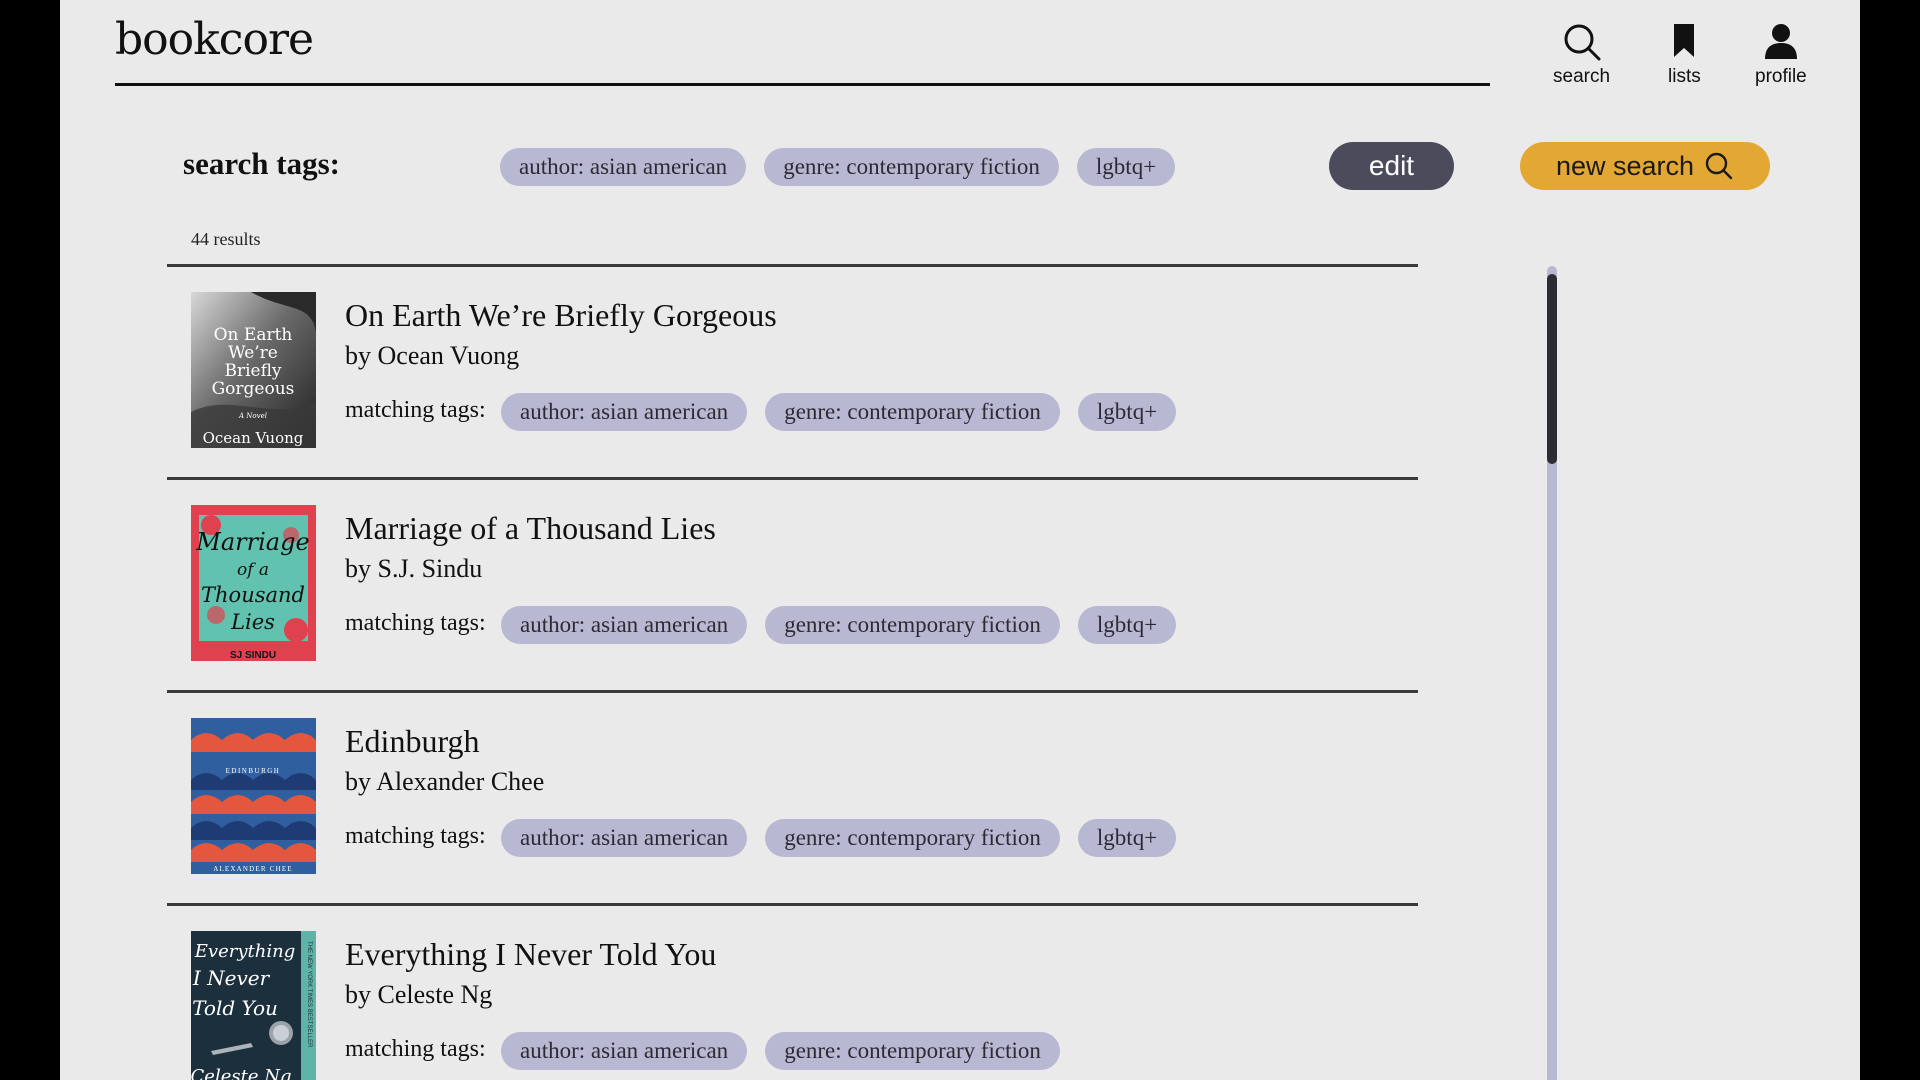 This screenshot has height=1080, width=1920. What do you see at coordinates (252, 622) in the screenshot?
I see `cover-title-line: Lies` at bounding box center [252, 622].